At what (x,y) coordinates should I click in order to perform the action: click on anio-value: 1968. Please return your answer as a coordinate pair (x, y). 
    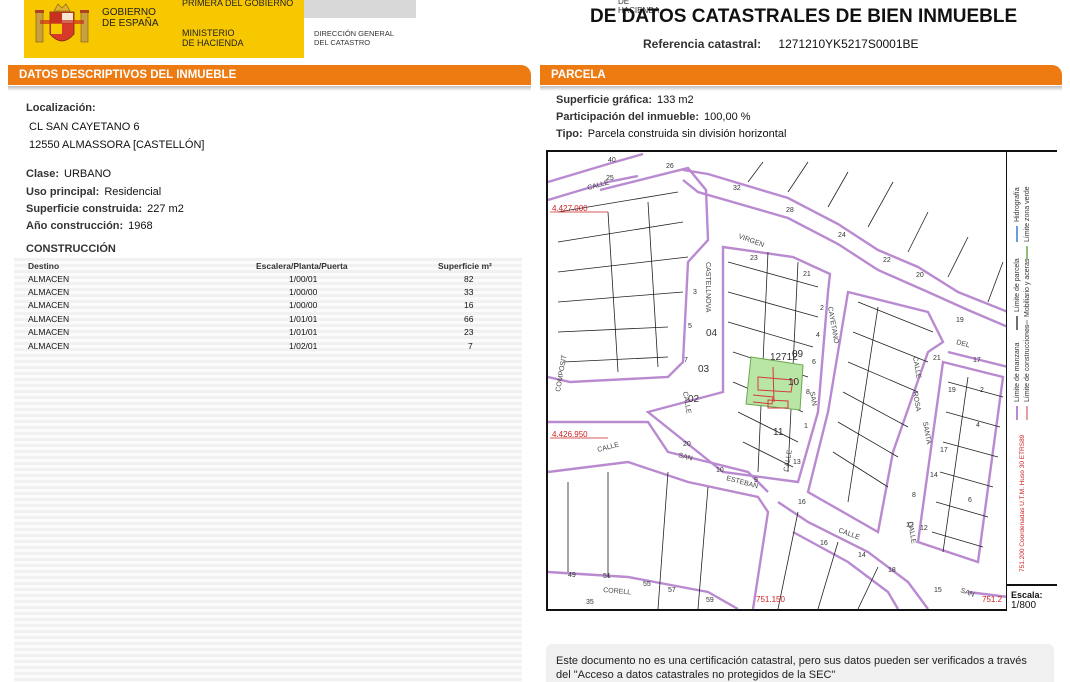
    Looking at the image, I should click on (140, 226).